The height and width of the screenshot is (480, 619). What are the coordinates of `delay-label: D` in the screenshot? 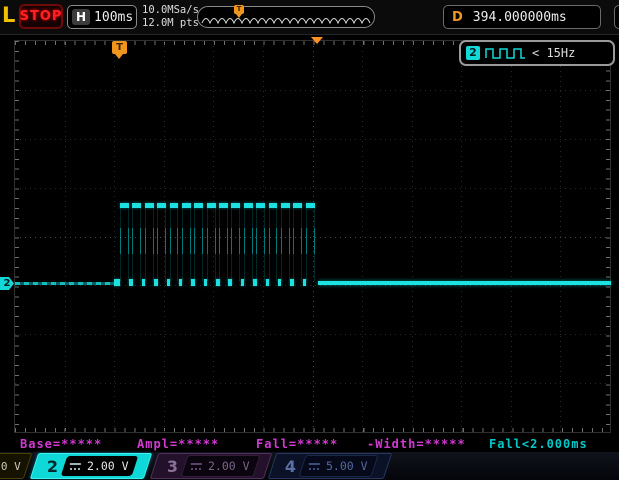 It's located at (457, 17).